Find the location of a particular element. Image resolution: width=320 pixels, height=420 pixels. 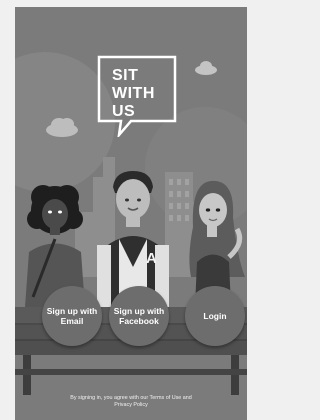

sign-up-facebook-button: Sign up with Facebook is located at coordinates (139, 316).